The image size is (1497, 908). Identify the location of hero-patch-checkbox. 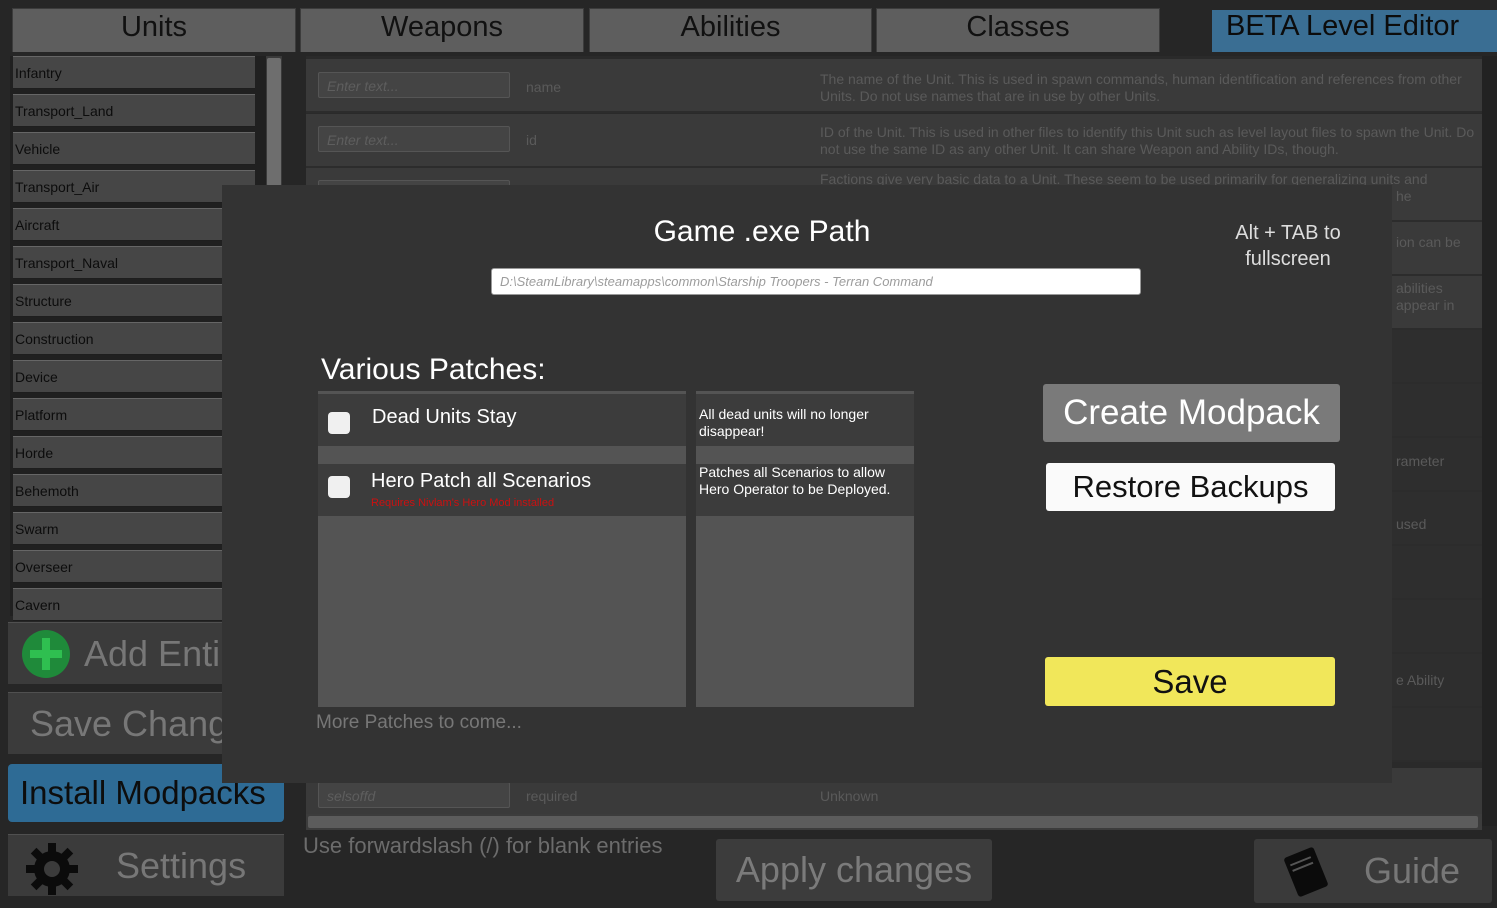
(339, 487).